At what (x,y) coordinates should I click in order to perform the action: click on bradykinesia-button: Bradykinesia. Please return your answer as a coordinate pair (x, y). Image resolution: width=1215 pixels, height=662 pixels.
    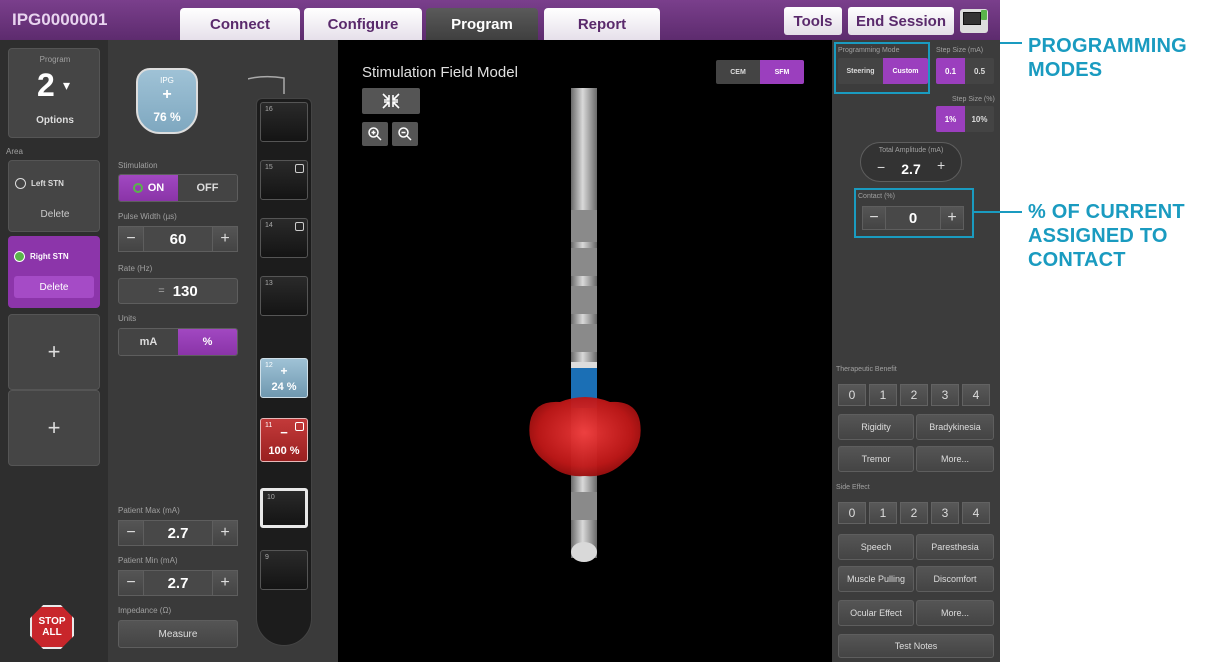
    Looking at the image, I should click on (955, 427).